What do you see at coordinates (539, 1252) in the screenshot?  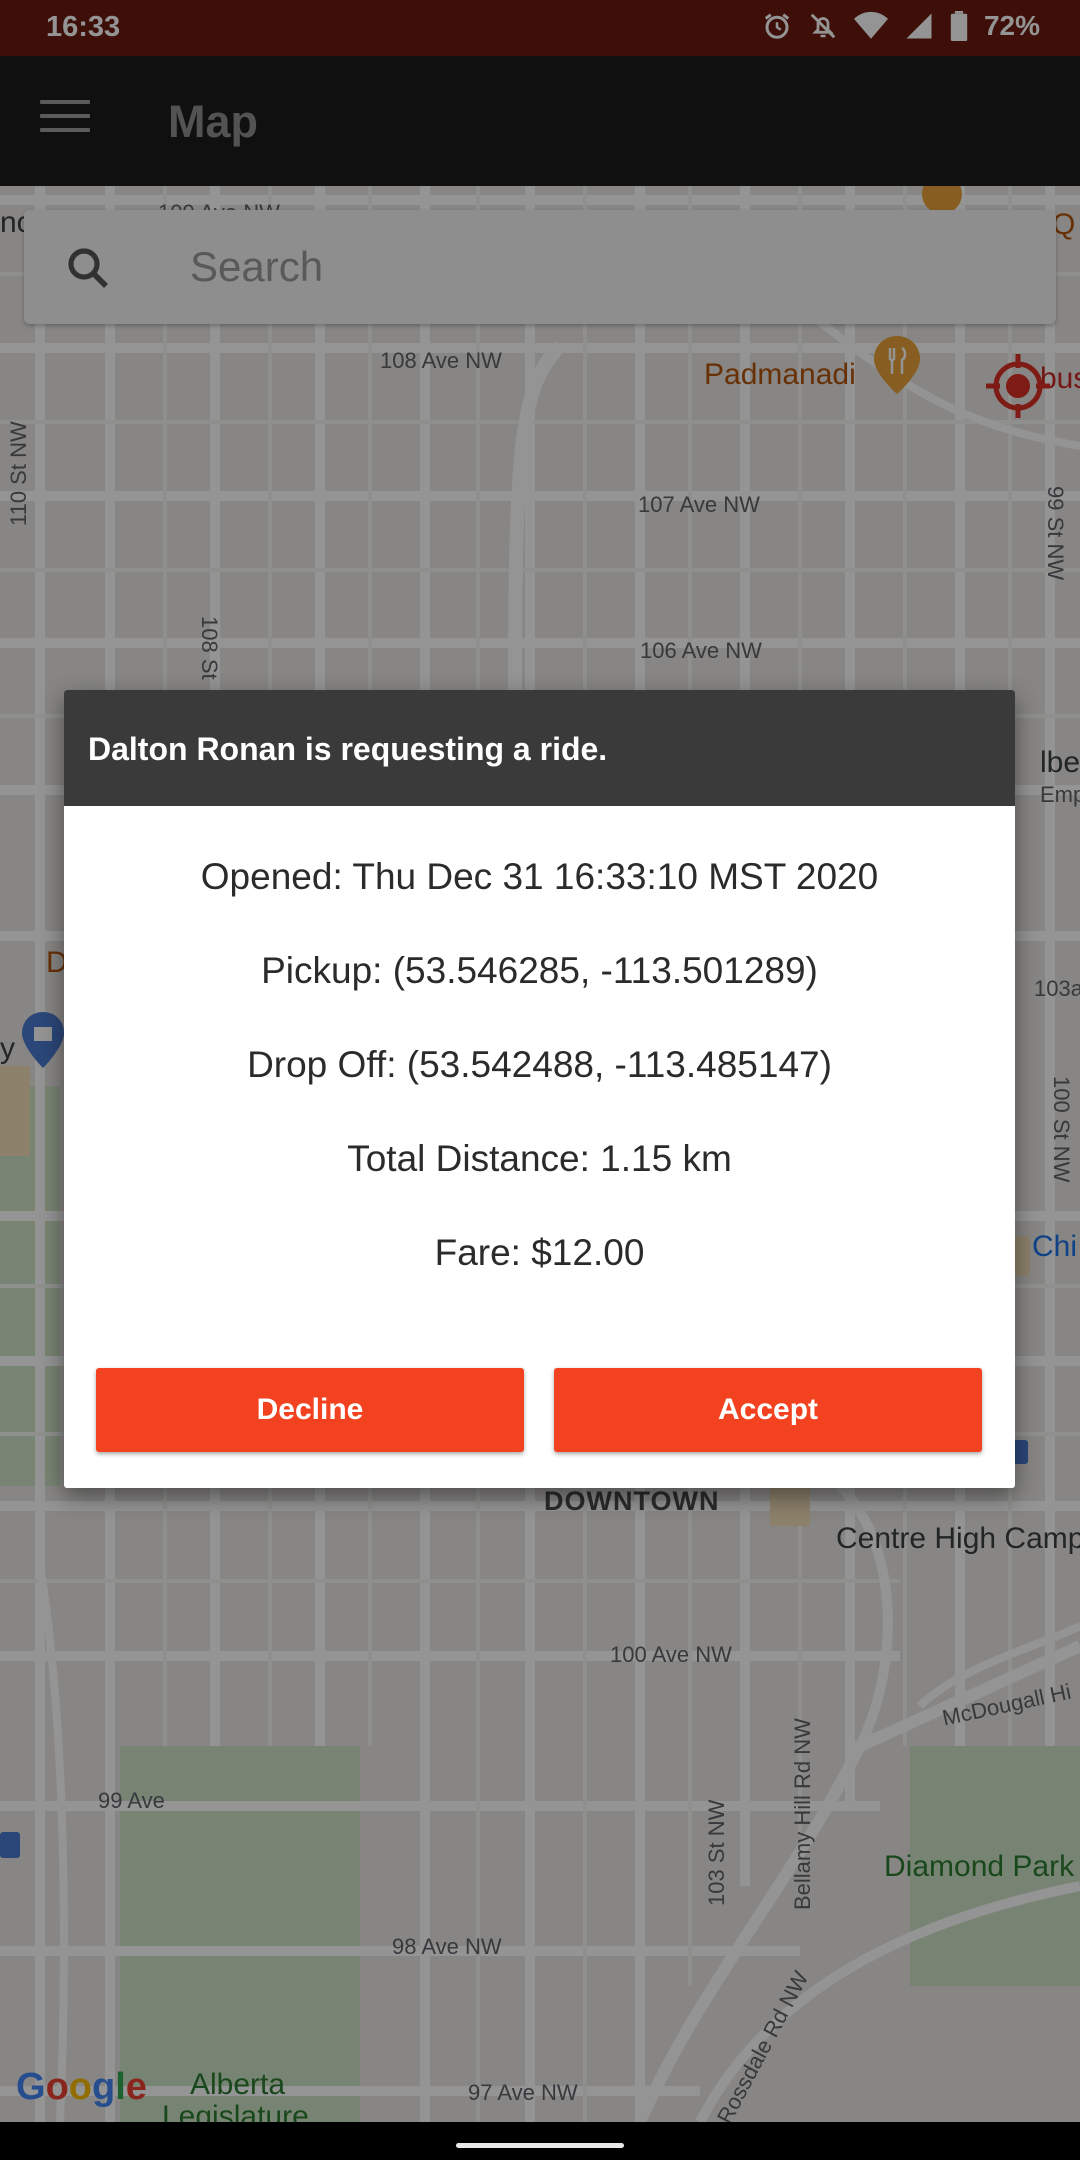 I see `fare-text: Fare: $12.00` at bounding box center [539, 1252].